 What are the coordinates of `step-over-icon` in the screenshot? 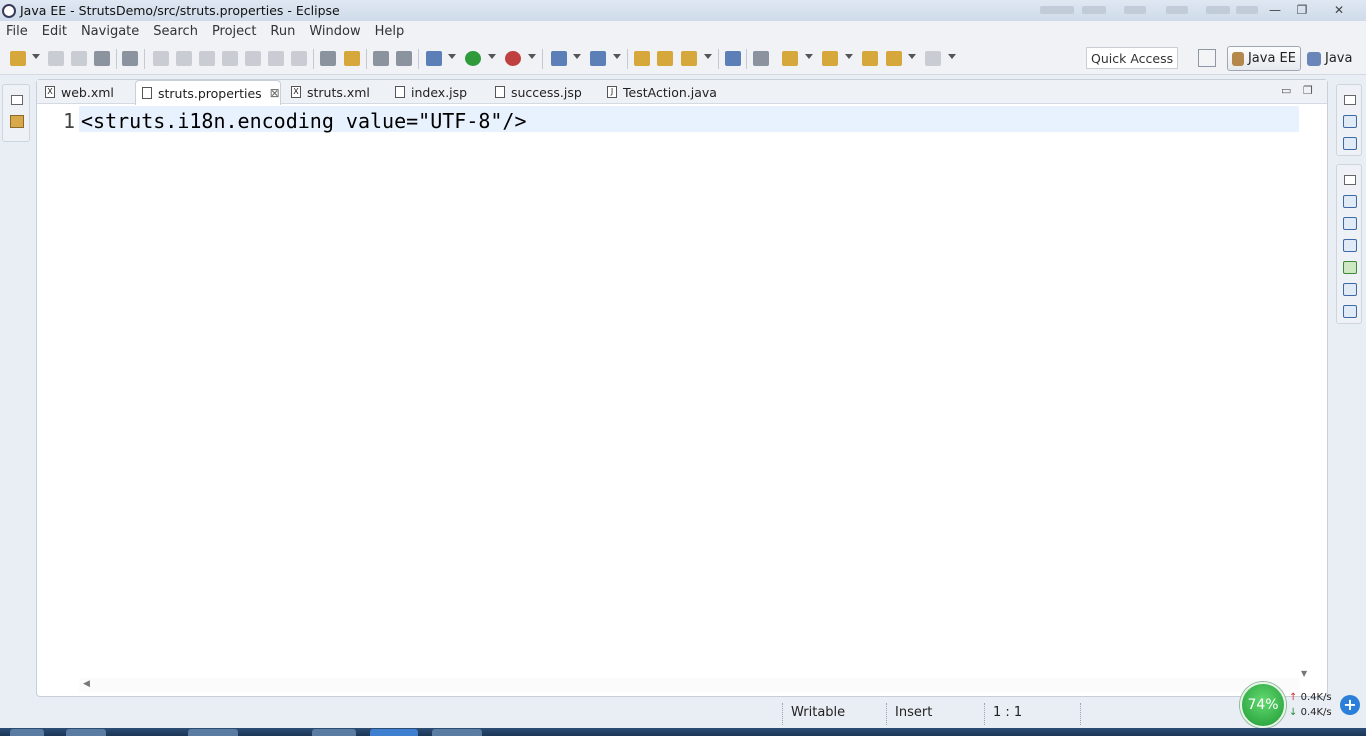 It's located at (276, 58).